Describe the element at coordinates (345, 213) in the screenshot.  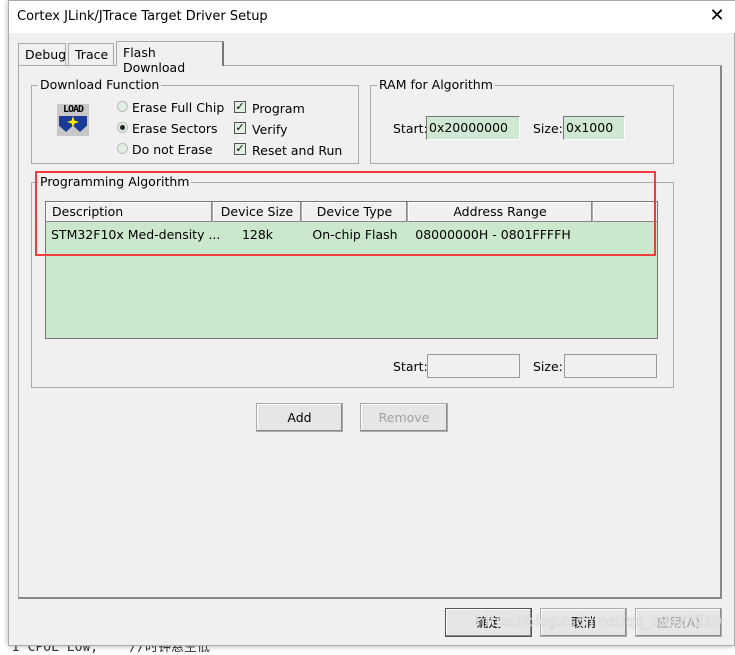
I see `highlight-box` at that location.